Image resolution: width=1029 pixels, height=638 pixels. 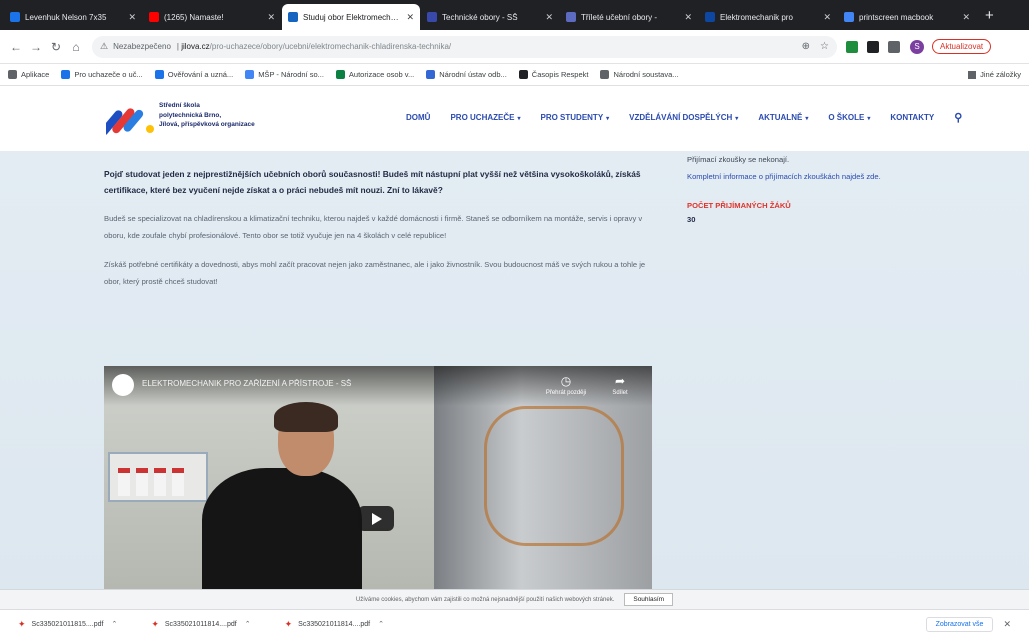 I want to click on browser-tab: Studuj obor Elektromechanik ✕, so click(x=351, y=17).